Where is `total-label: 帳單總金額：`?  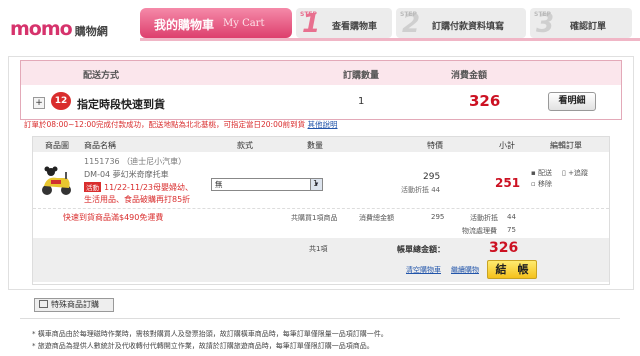
total-label: 帳單總金額： is located at coordinates (421, 249).